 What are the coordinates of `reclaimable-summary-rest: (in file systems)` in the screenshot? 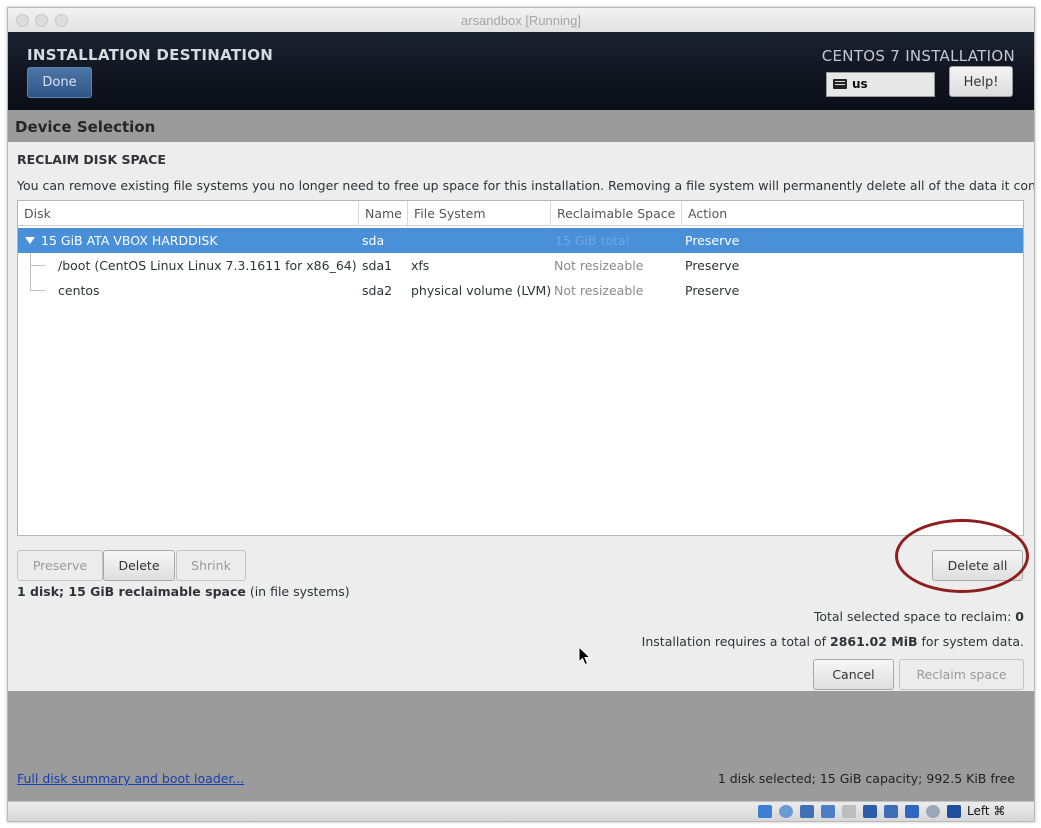 It's located at (297, 591).